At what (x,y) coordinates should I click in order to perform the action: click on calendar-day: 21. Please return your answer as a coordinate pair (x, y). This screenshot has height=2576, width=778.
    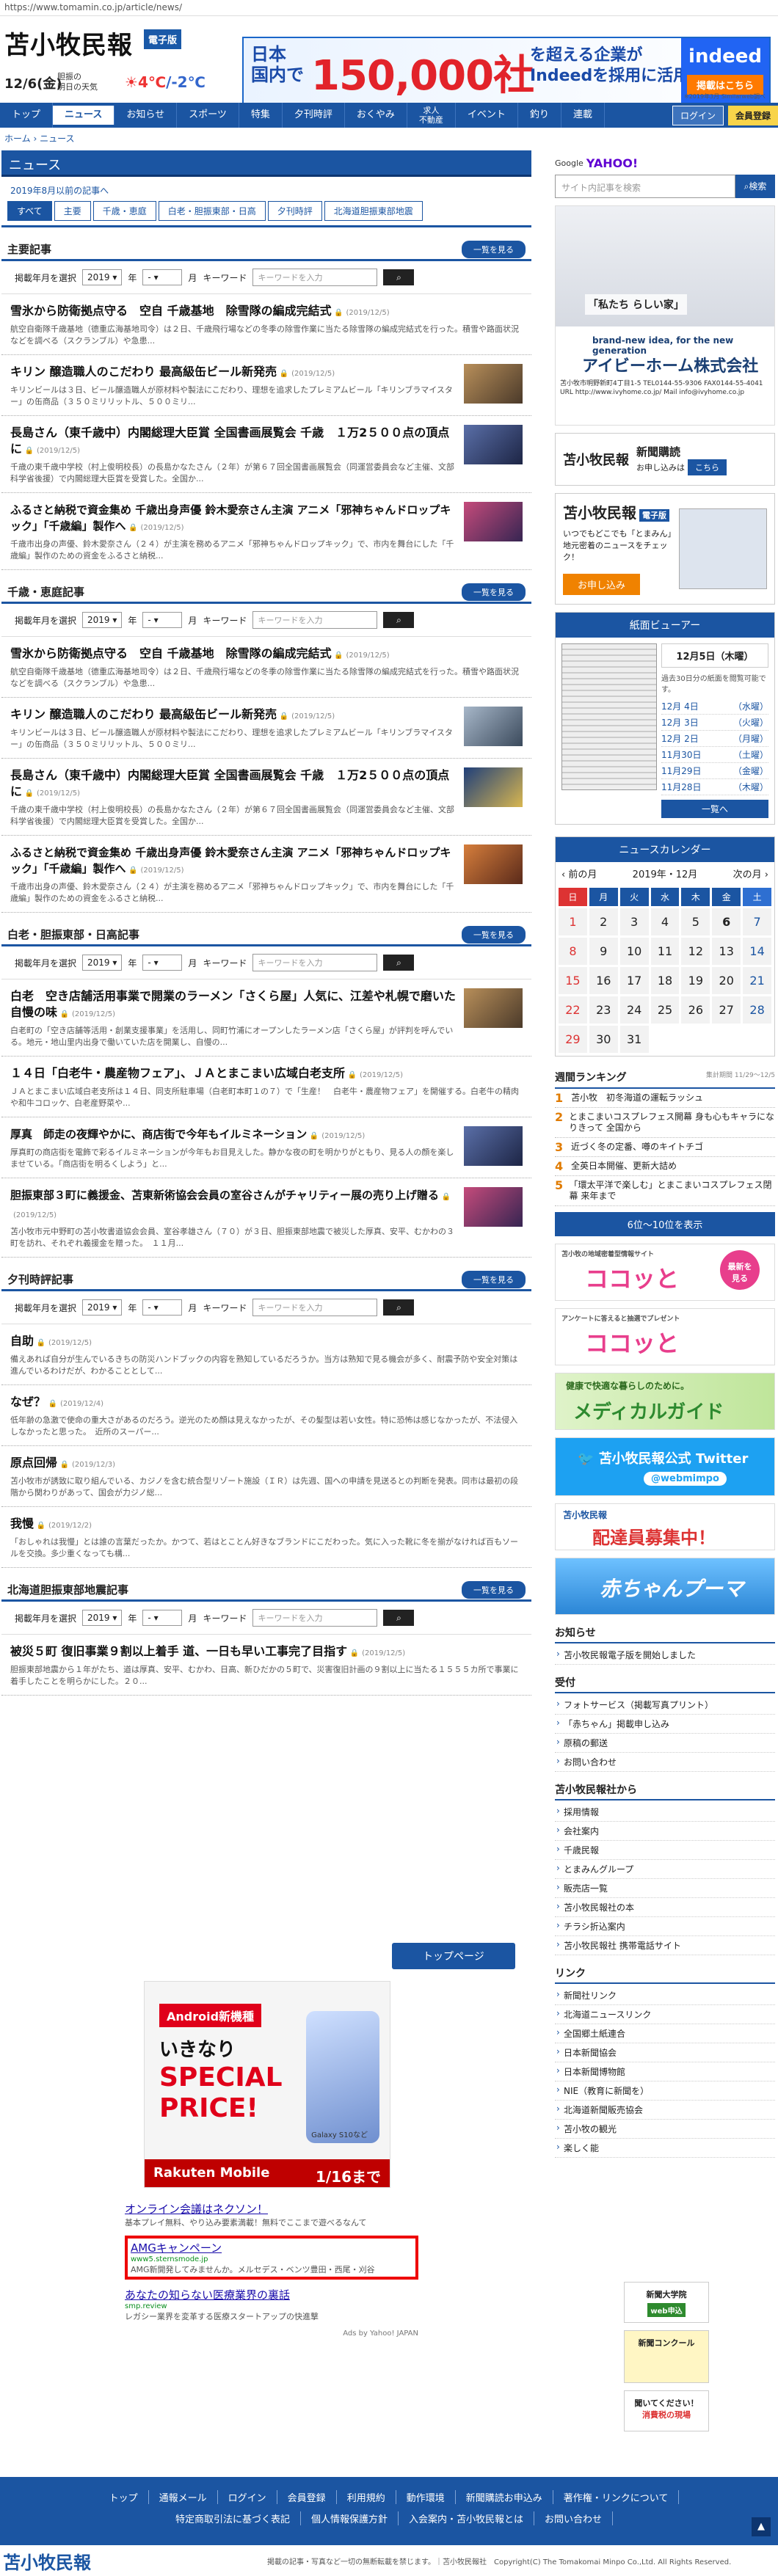
    Looking at the image, I should click on (757, 981).